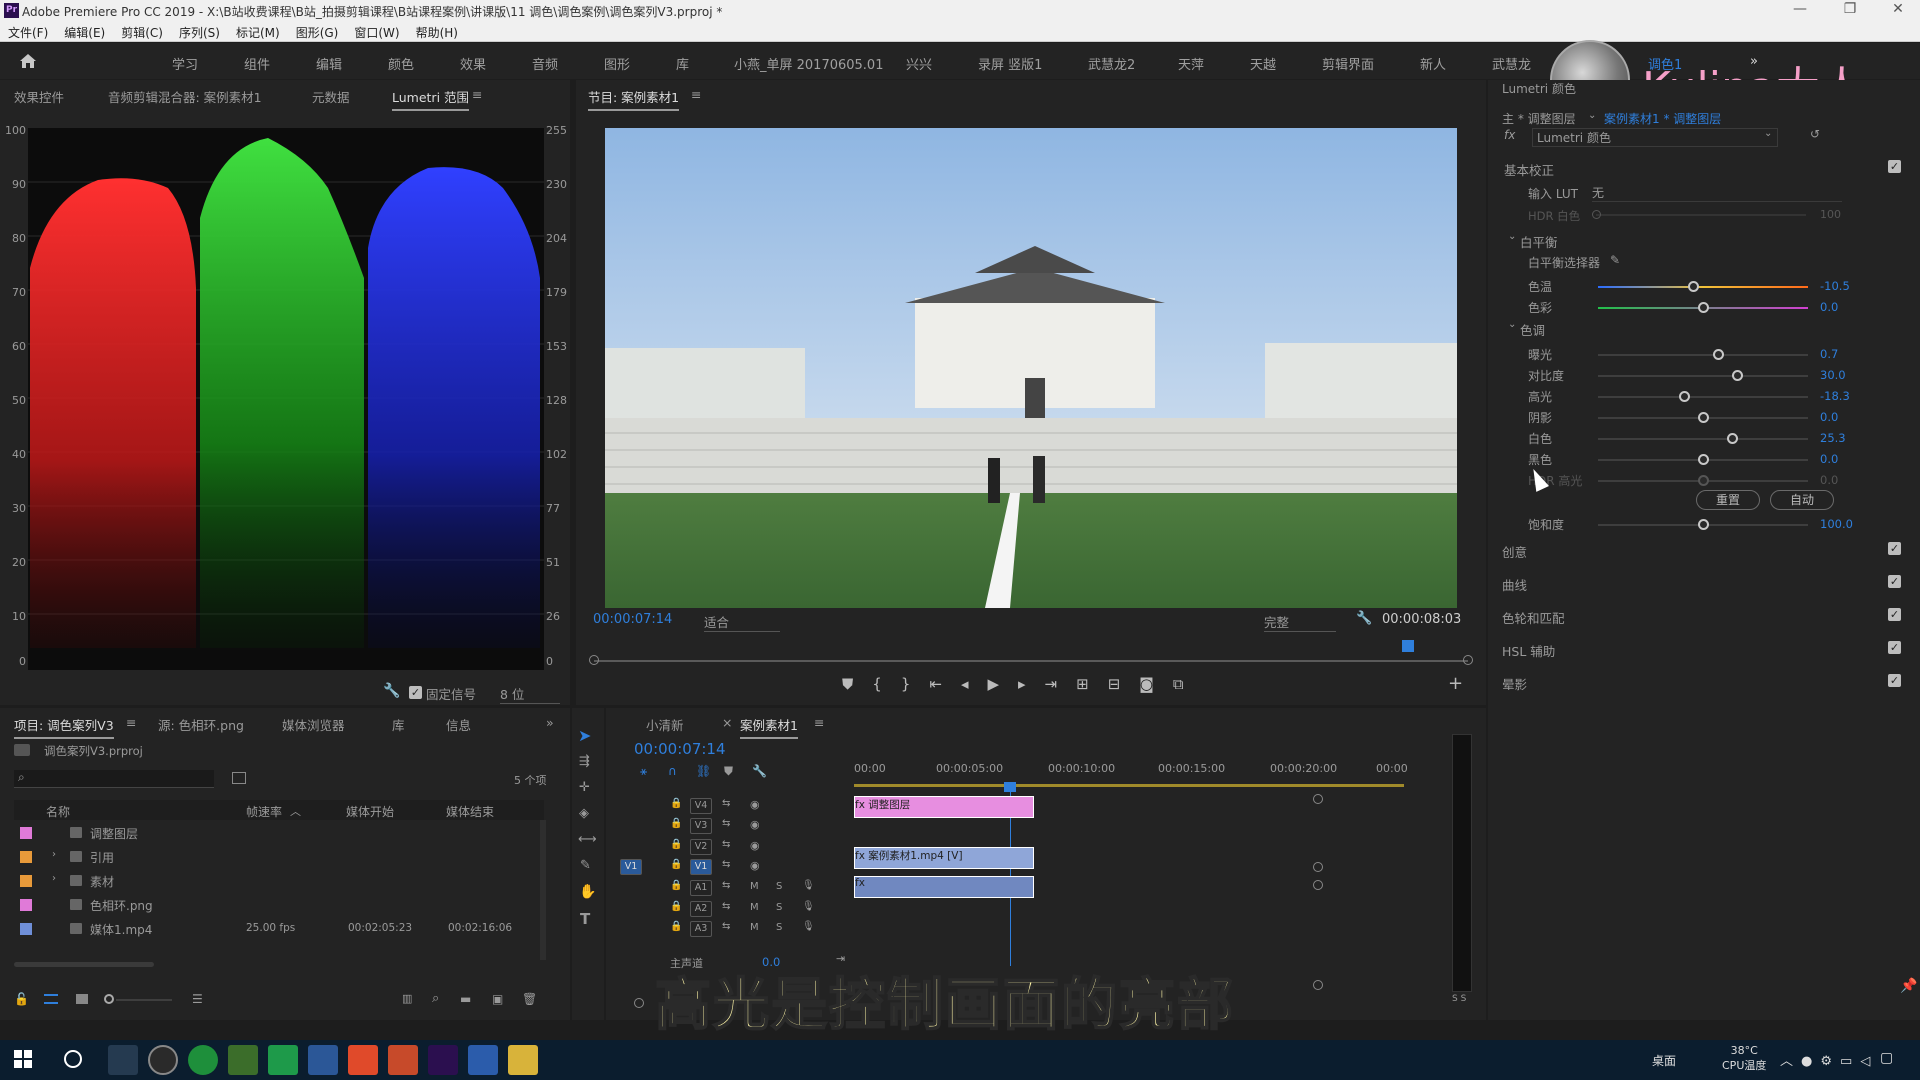 The width and height of the screenshot is (1920, 1080). I want to click on solo-button: S, so click(779, 886).